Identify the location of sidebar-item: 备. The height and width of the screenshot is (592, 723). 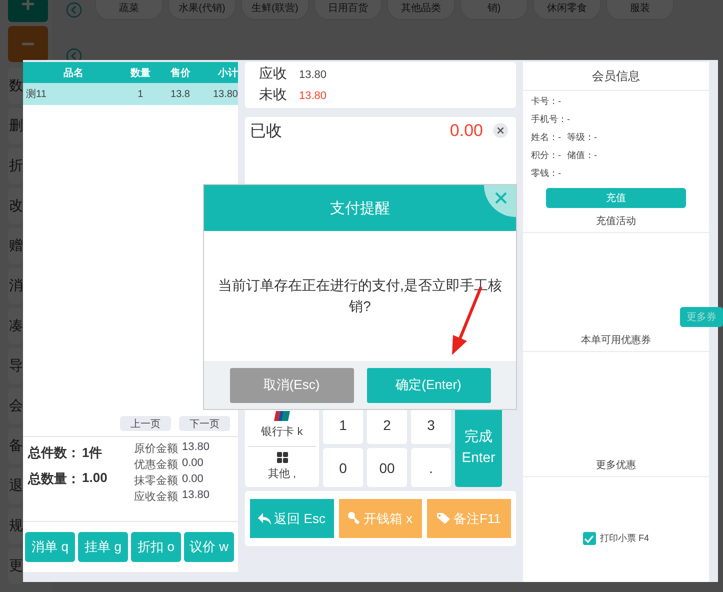
(15, 446).